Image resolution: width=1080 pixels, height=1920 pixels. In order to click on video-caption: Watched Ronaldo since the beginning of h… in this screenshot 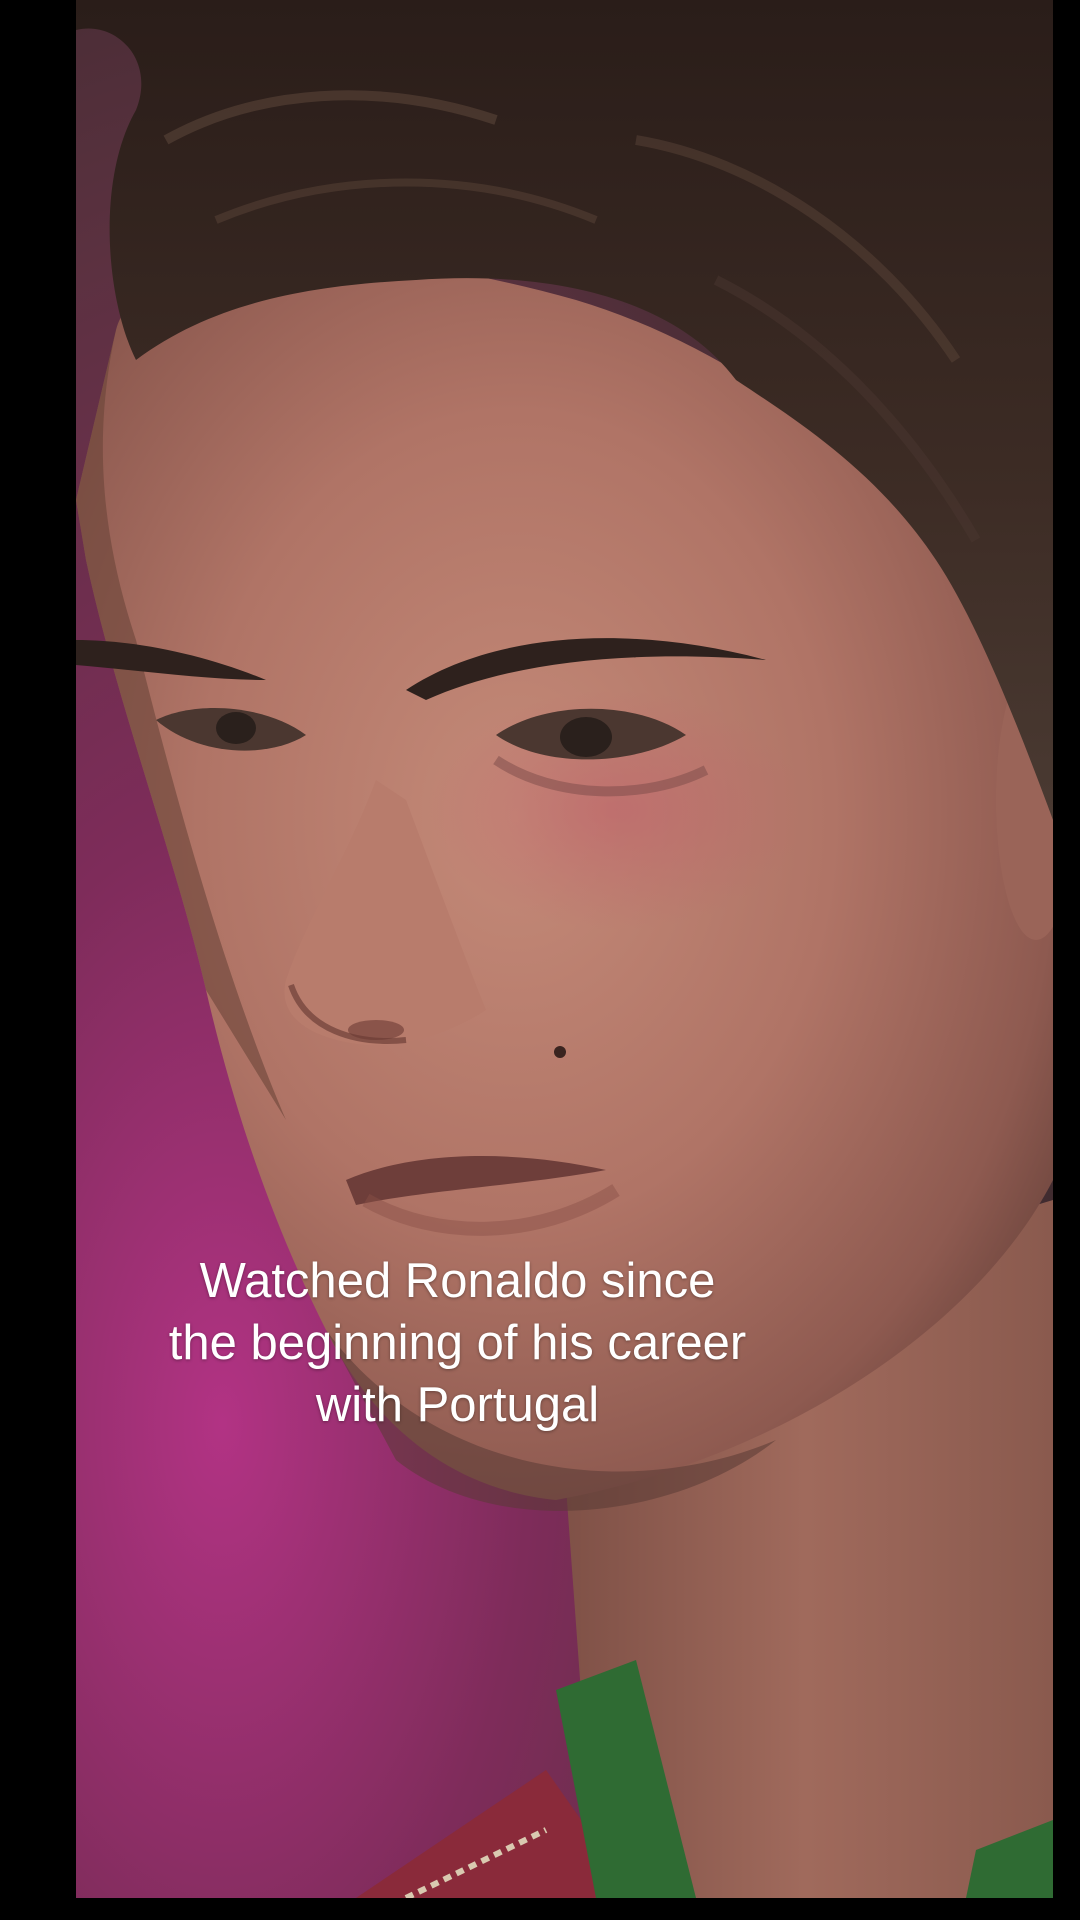, I will do `click(457, 1343)`.